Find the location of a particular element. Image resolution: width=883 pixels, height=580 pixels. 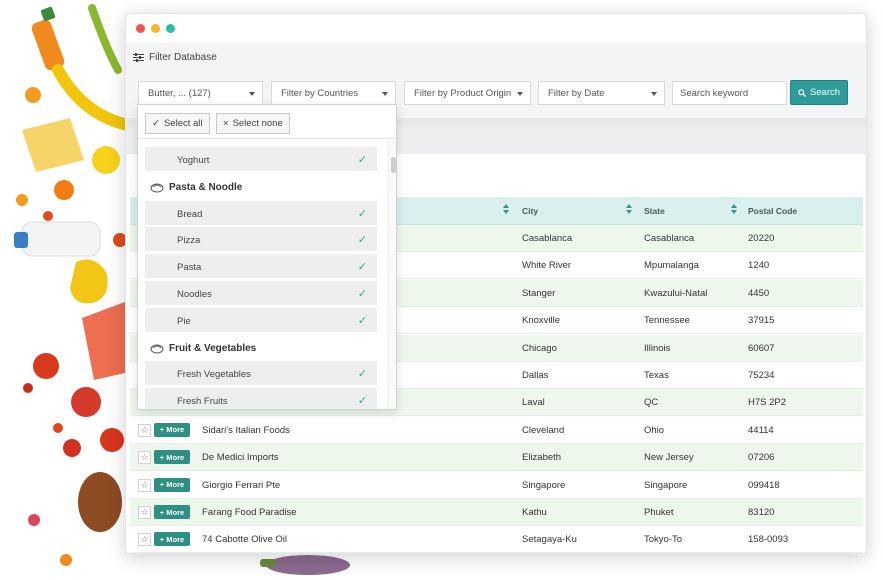

postal-code-cell: 20220 is located at coordinates (761, 238).